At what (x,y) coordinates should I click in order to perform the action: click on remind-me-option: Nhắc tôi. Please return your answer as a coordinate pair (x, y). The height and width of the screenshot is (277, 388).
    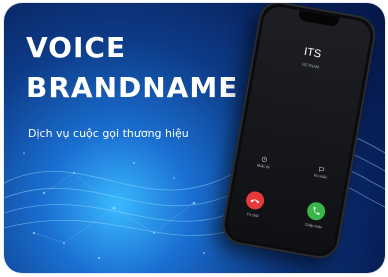
    Looking at the image, I should click on (264, 163).